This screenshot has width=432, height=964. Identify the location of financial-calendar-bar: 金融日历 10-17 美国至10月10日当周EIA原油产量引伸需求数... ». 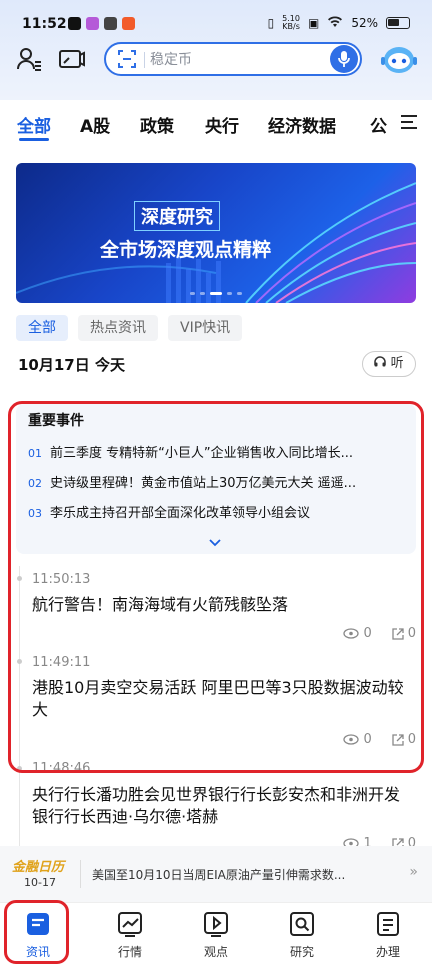
(216, 874).